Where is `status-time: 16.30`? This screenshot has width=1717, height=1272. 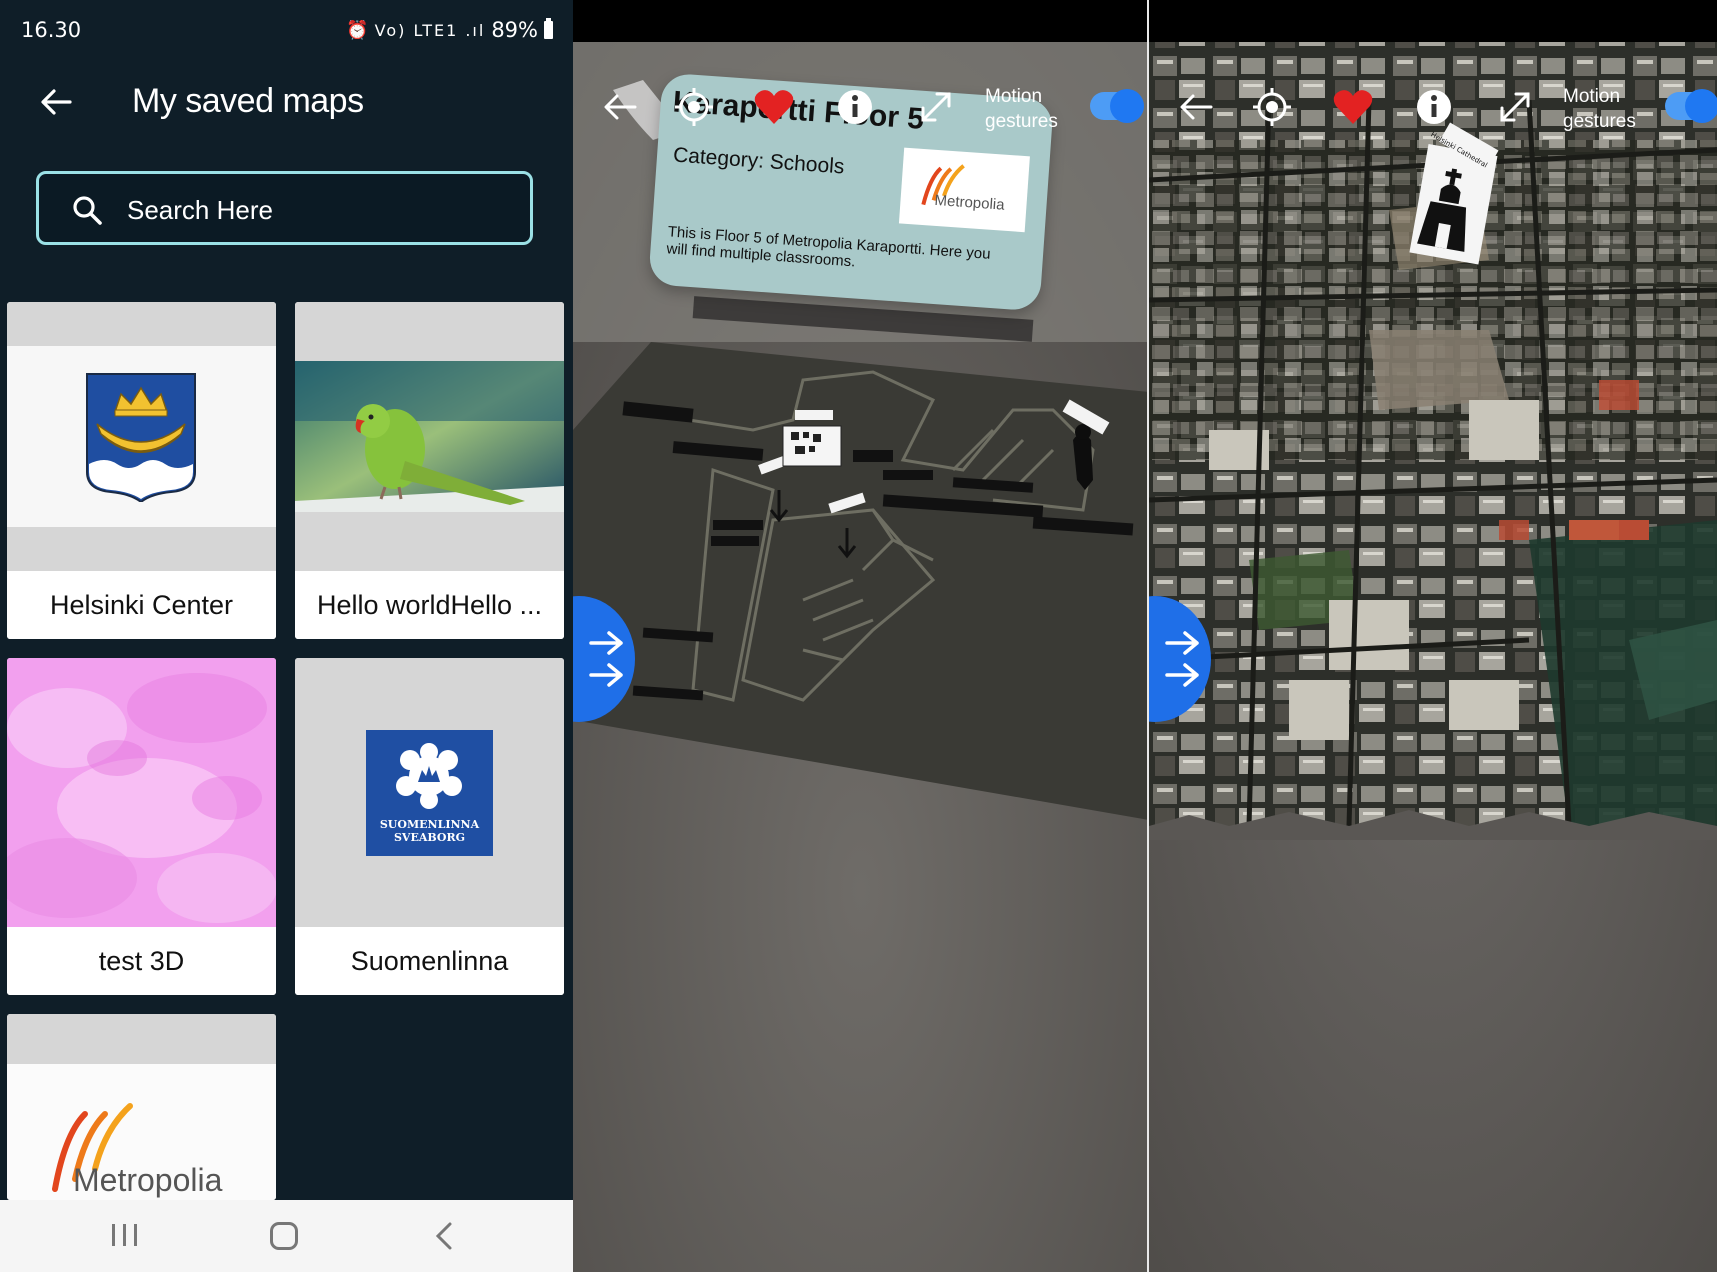
status-time: 16.30 is located at coordinates (51, 30).